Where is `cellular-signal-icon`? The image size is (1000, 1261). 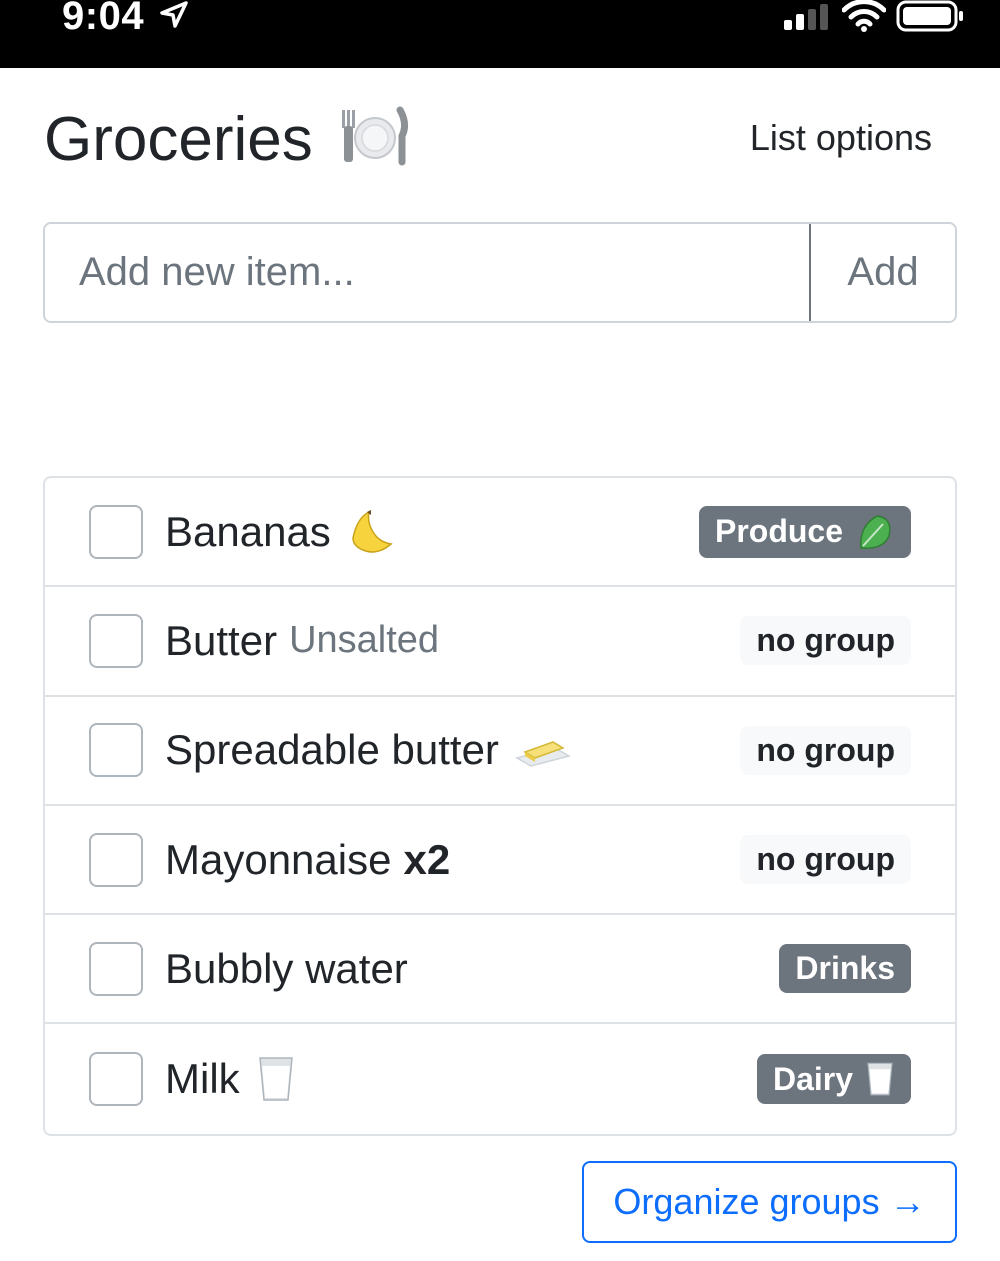 cellular-signal-icon is located at coordinates (807, 19).